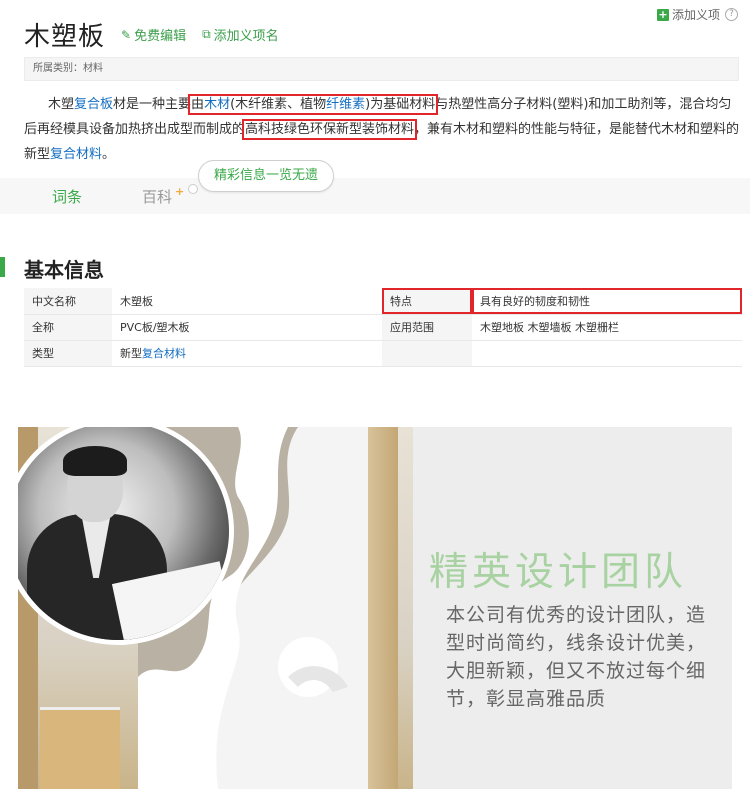 Image resolution: width=750 pixels, height=805 pixels. I want to click on portrait-hair, so click(95, 461).